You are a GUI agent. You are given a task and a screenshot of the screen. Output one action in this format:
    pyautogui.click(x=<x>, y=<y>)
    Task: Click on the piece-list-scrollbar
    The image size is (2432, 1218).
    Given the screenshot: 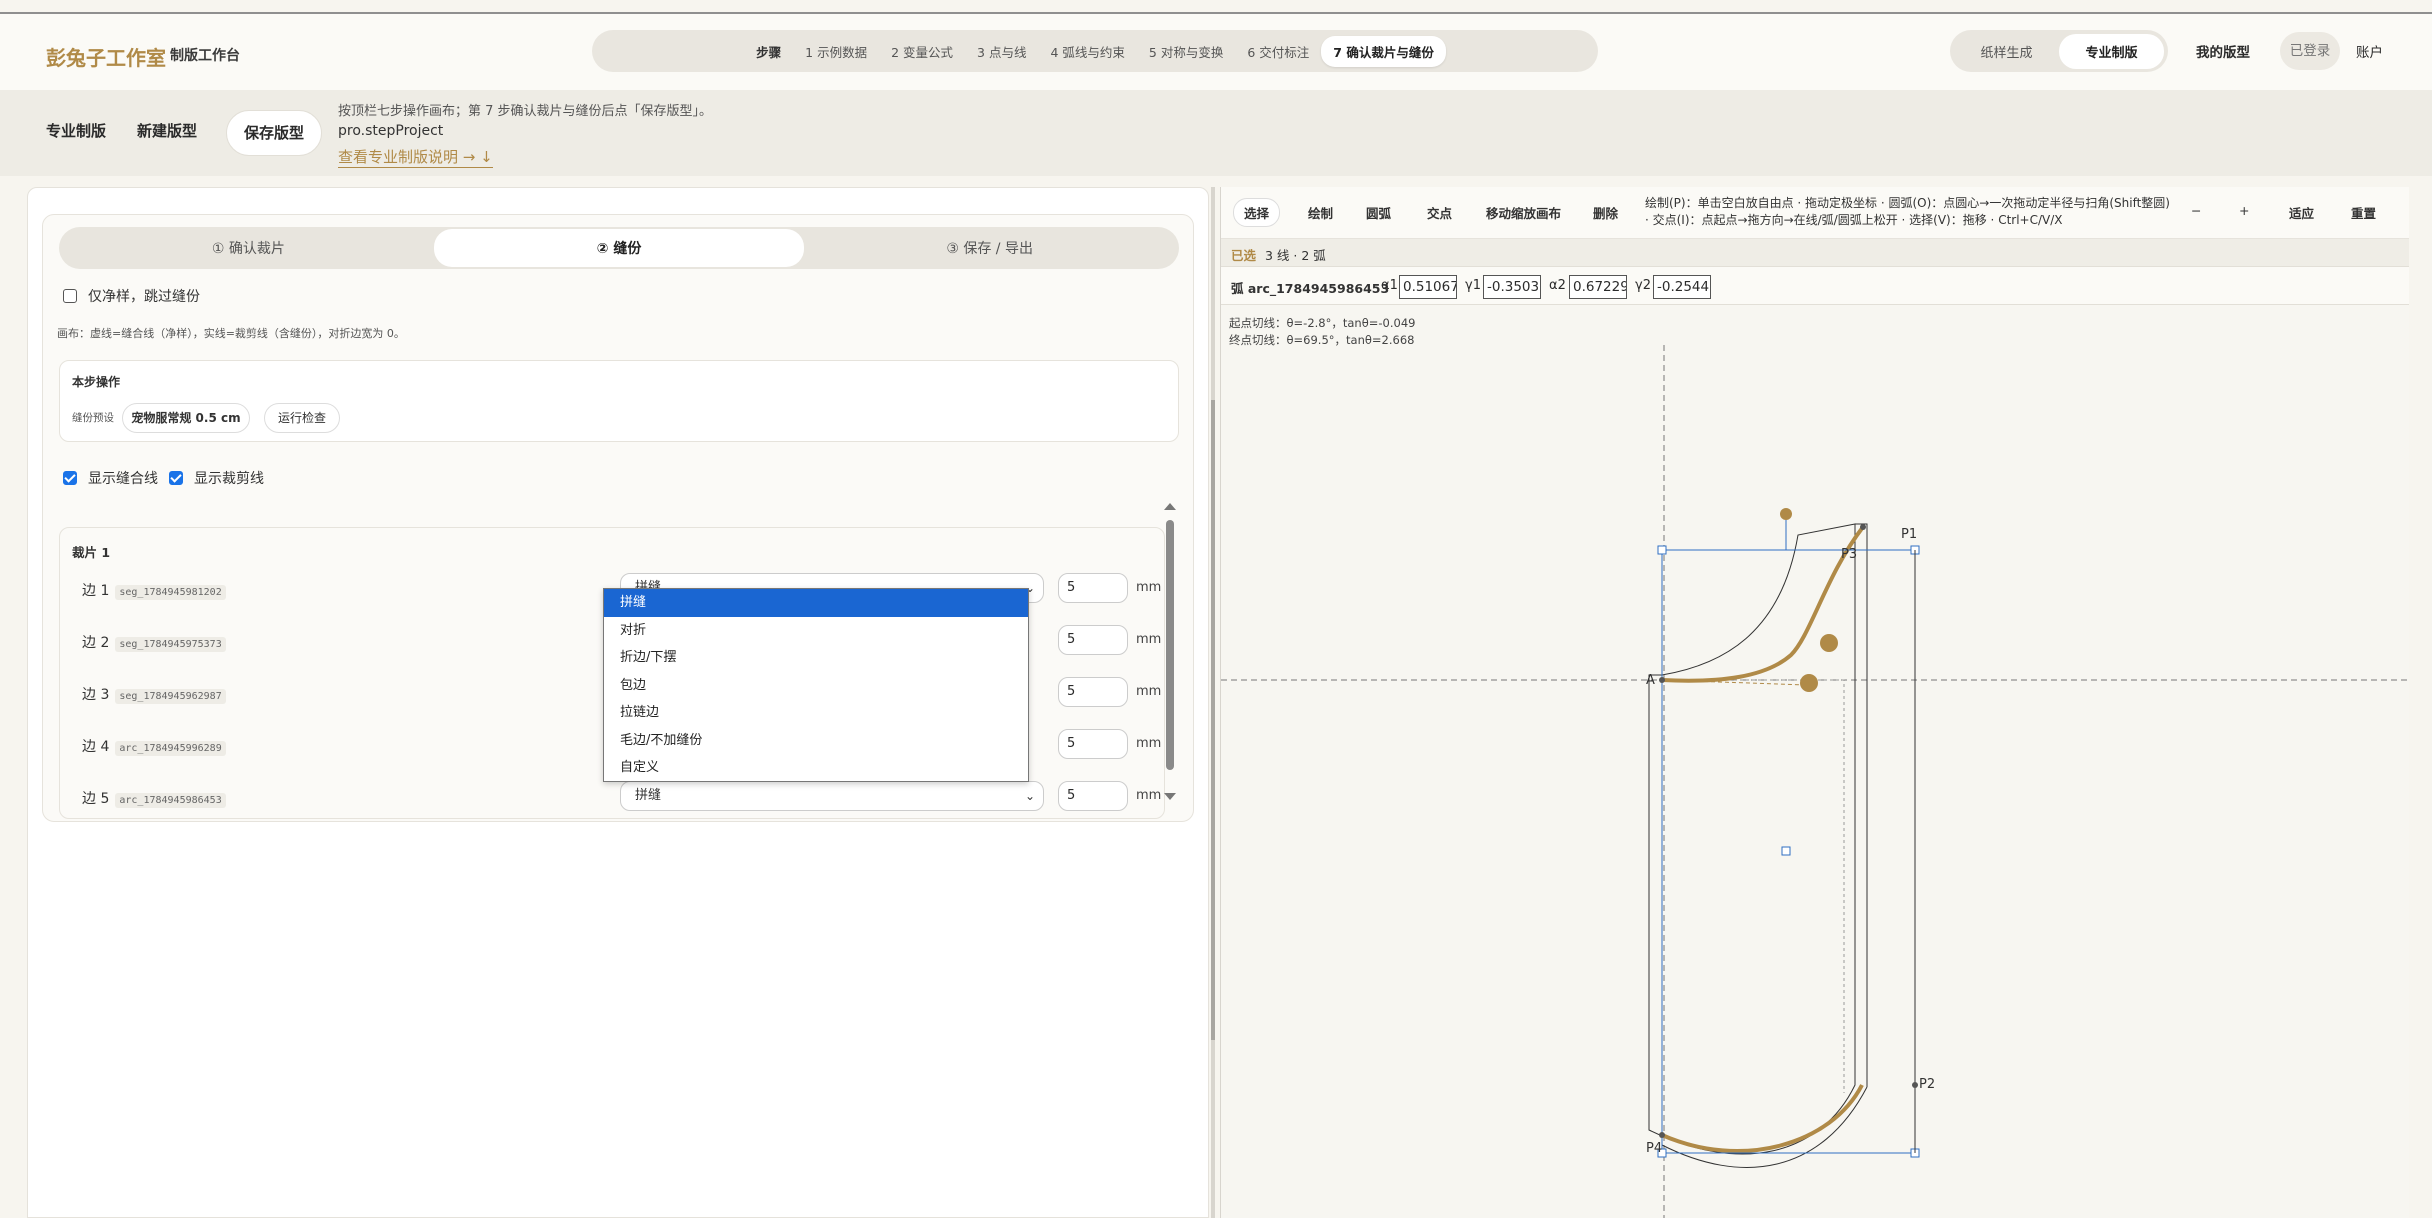 What is the action you would take?
    pyautogui.click(x=1170, y=652)
    